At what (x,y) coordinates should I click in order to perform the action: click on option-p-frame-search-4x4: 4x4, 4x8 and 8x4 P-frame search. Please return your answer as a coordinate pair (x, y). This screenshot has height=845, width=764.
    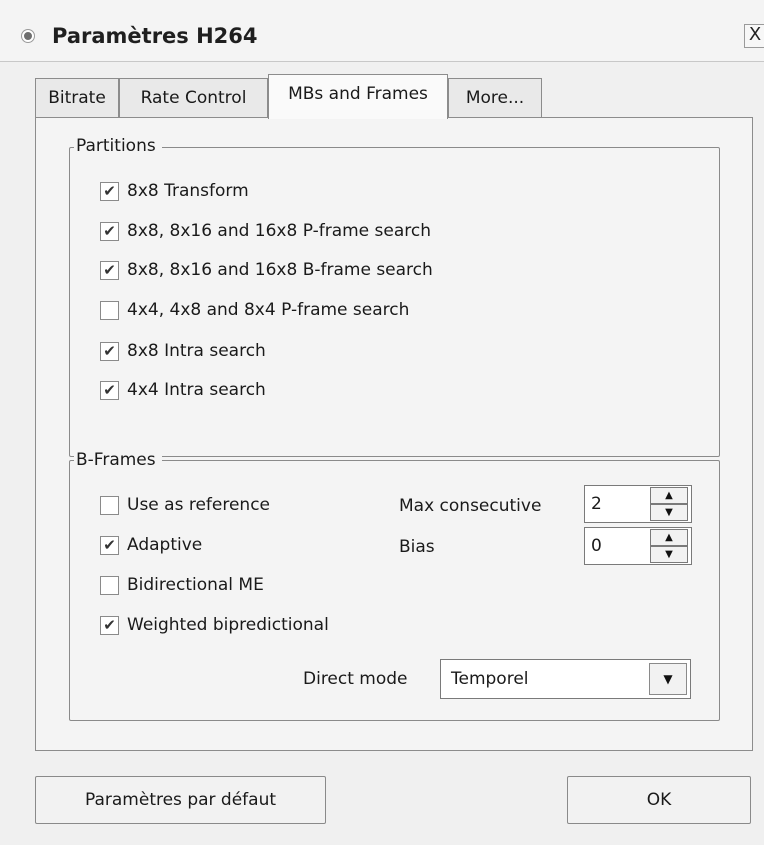
    Looking at the image, I should click on (254, 310).